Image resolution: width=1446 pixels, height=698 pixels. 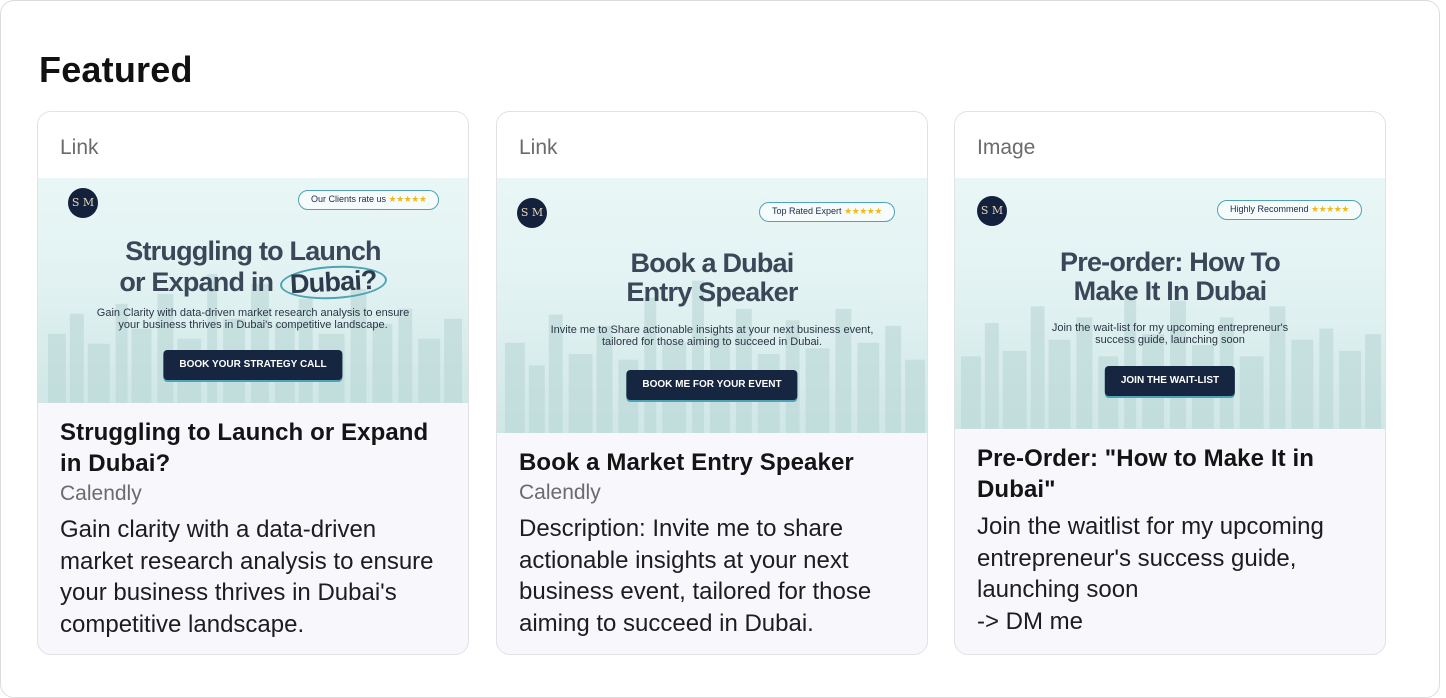 I want to click on rating-badge-text: Highly Recommend, so click(x=1269, y=209).